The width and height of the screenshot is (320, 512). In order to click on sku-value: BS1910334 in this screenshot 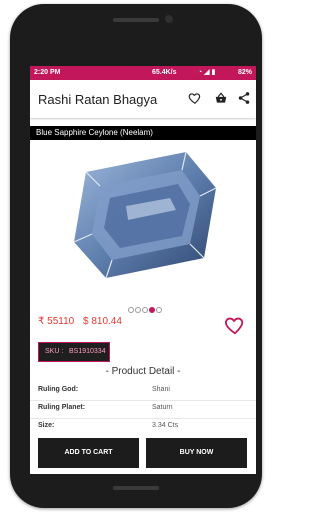, I will do `click(87, 351)`.